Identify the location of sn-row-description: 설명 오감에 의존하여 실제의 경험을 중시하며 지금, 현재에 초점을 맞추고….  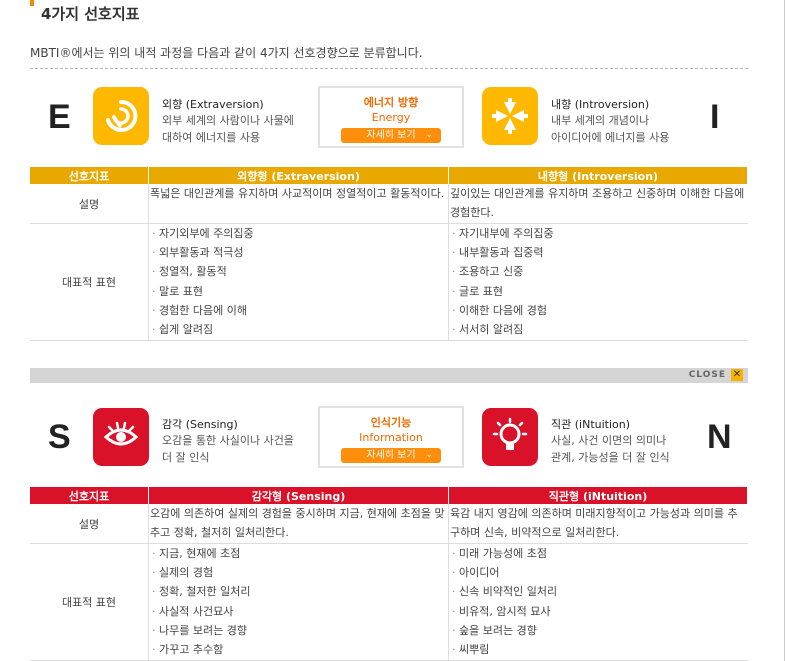
(389, 524).